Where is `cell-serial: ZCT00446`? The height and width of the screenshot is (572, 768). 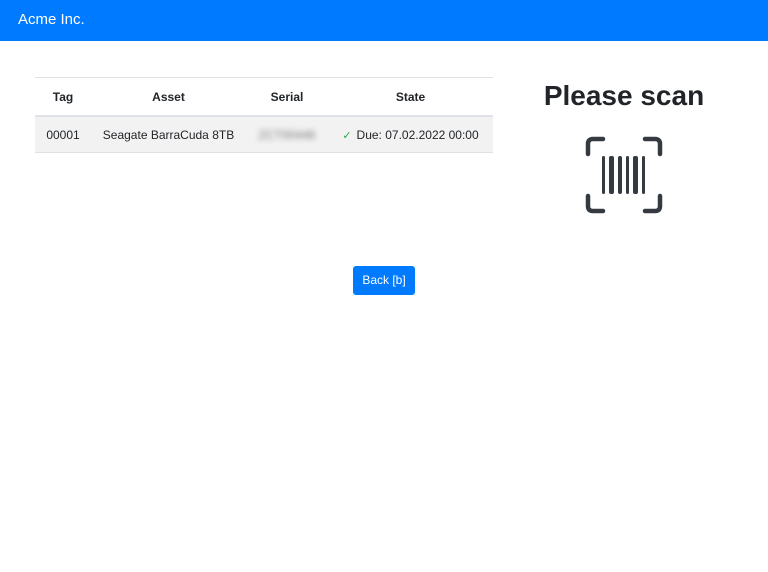 cell-serial: ZCT00446 is located at coordinates (287, 134).